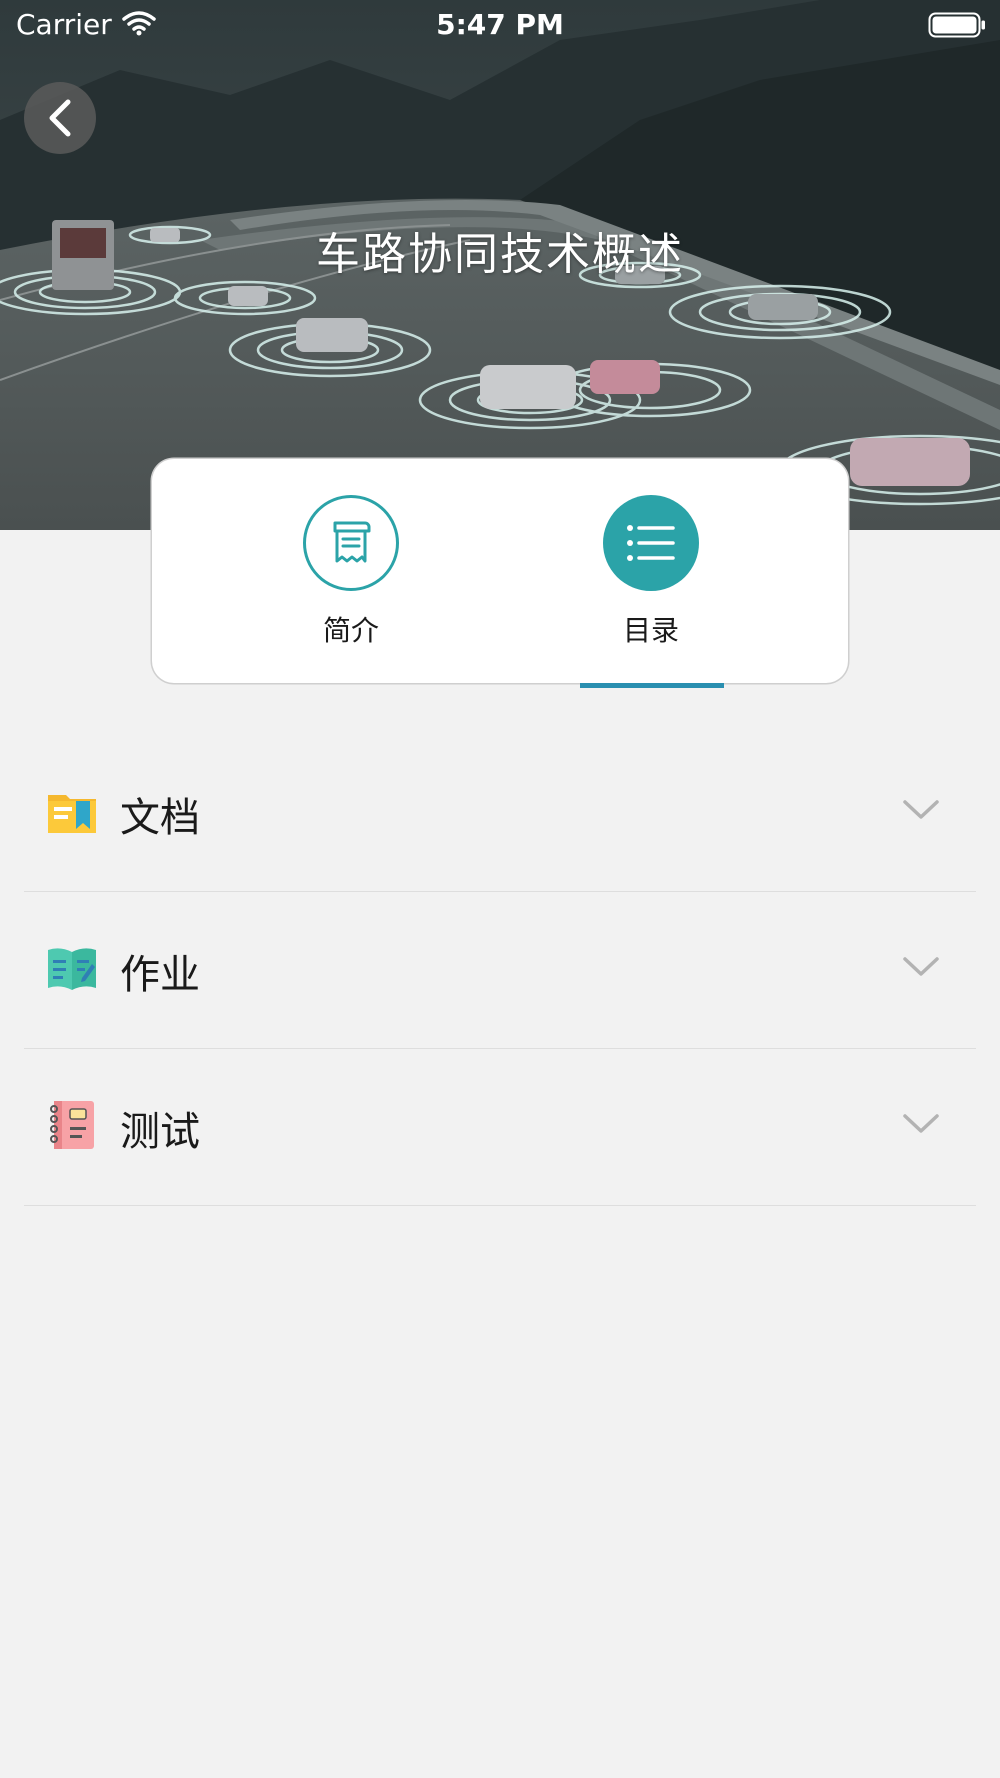 This screenshot has width=1000, height=1778. Describe the element at coordinates (500, 571) in the screenshot. I see `tab-card: 简介 目录` at that location.